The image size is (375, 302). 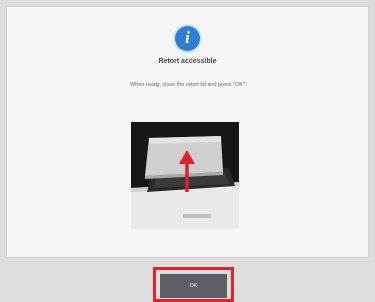 I want to click on retort-lid-image, so click(x=185, y=175).